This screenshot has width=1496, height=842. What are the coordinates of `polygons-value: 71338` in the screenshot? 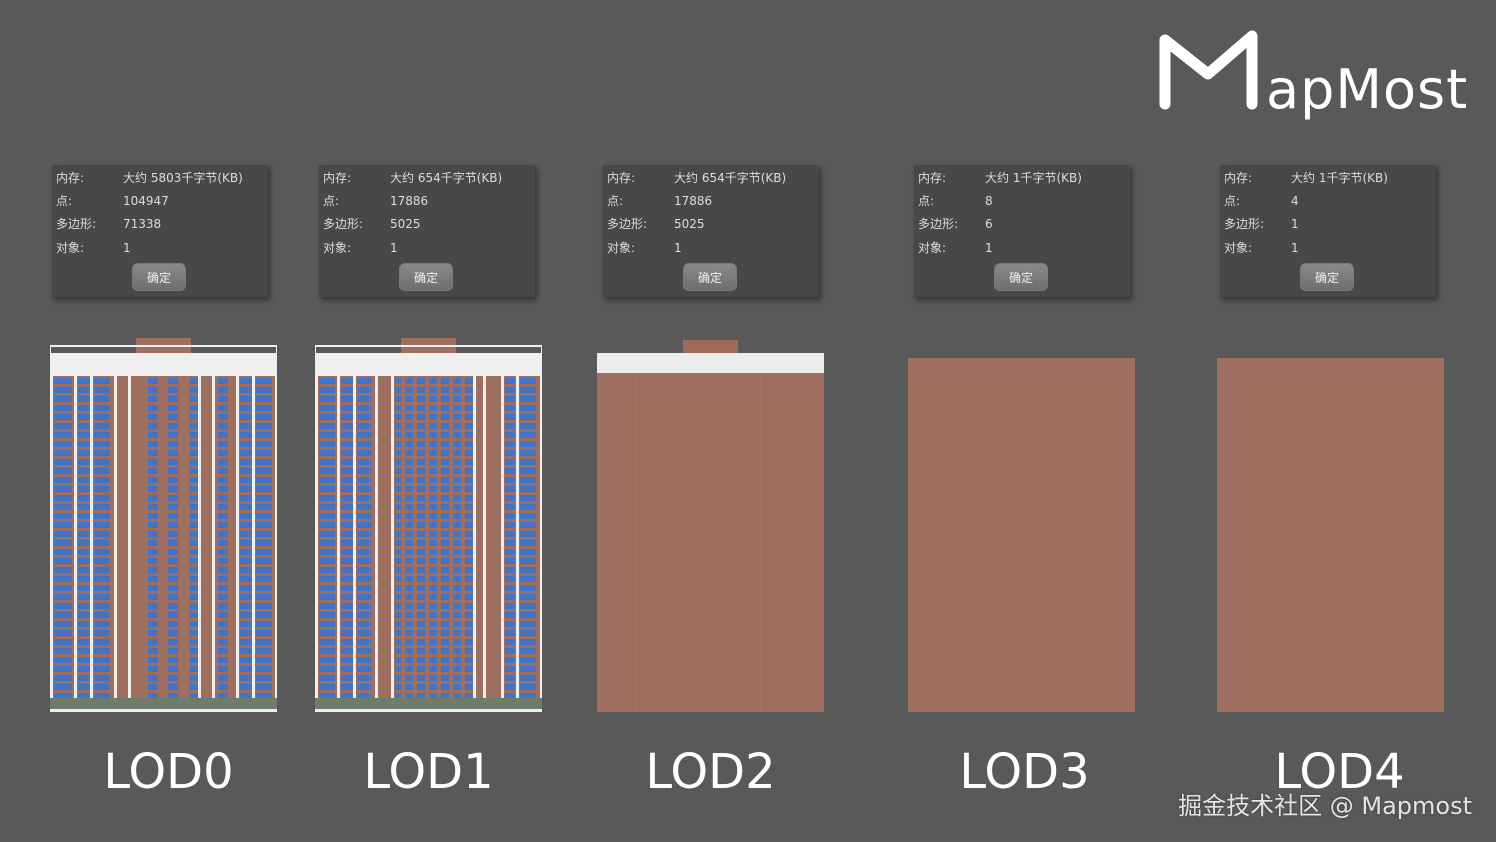 It's located at (142, 224).